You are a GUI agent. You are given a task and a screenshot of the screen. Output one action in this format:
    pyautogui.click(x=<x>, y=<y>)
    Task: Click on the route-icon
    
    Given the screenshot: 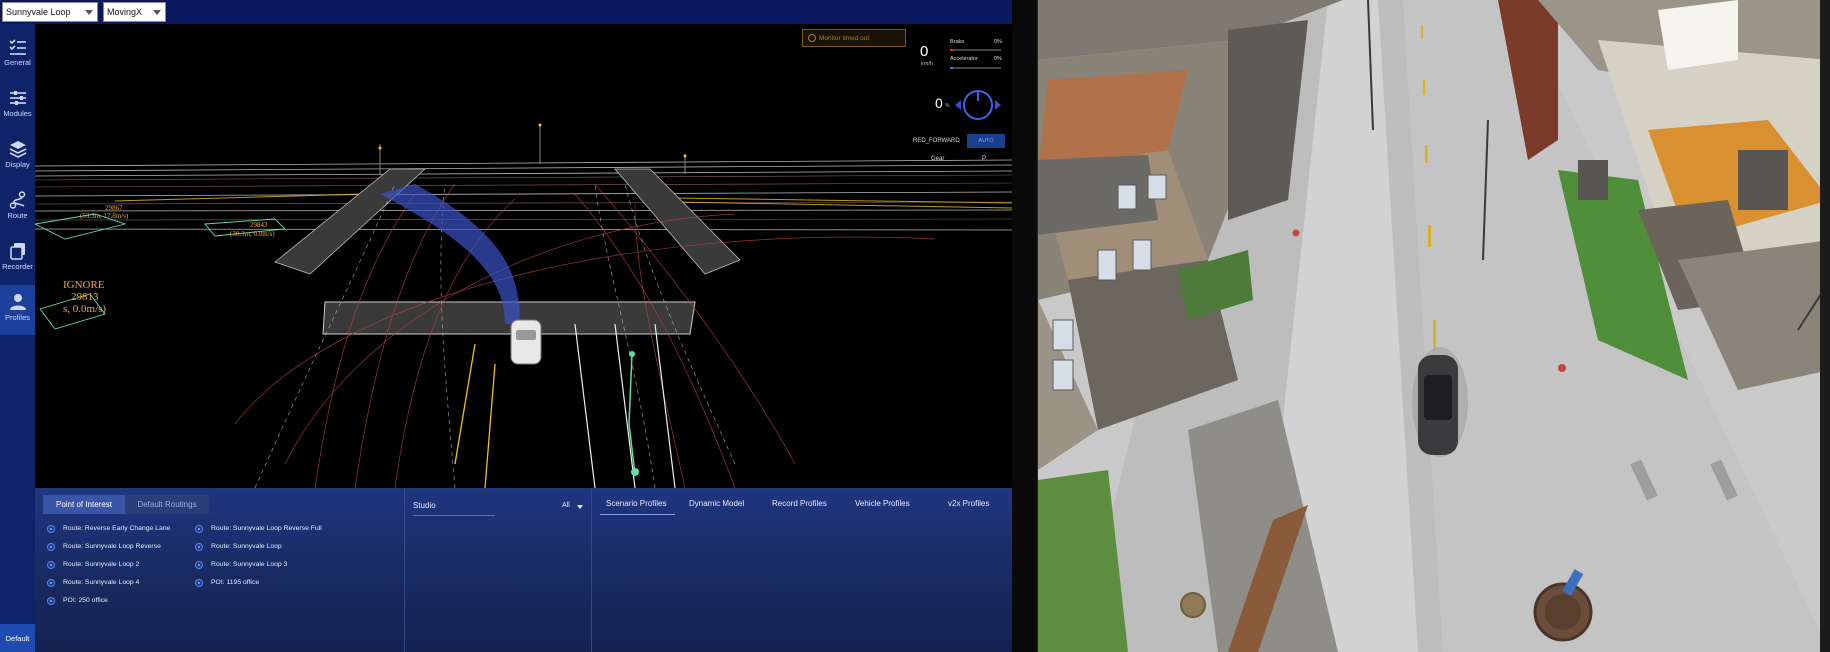 What is the action you would take?
    pyautogui.click(x=17, y=200)
    